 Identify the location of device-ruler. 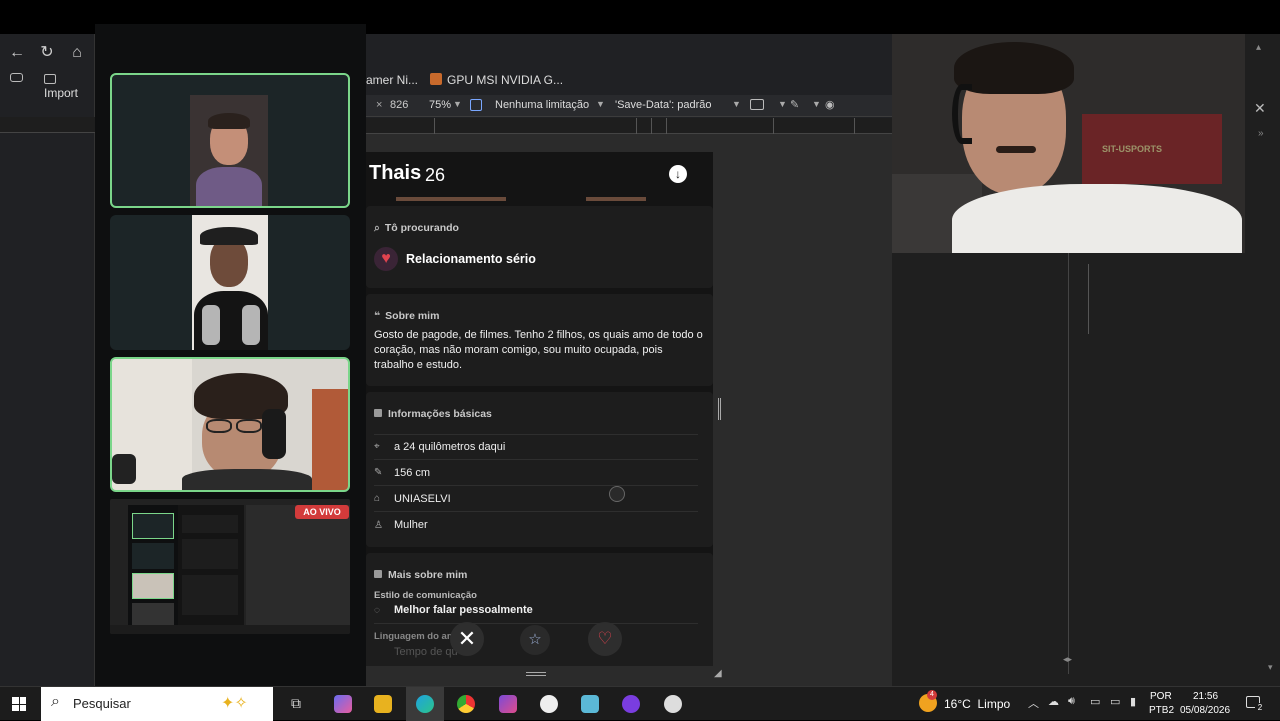
(629, 126).